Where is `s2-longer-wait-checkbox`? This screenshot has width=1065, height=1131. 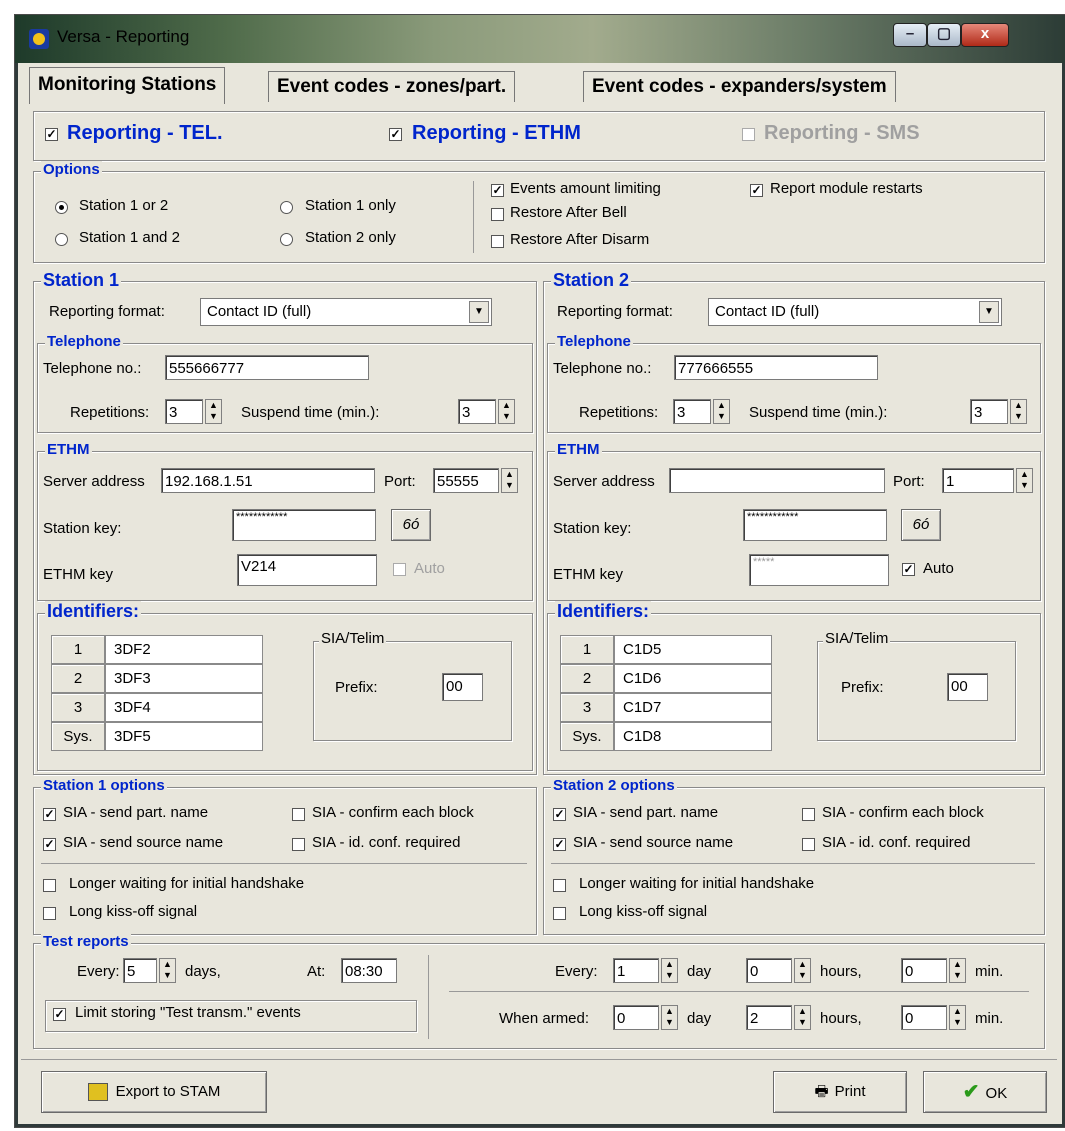
s2-longer-wait-checkbox is located at coordinates (559, 885).